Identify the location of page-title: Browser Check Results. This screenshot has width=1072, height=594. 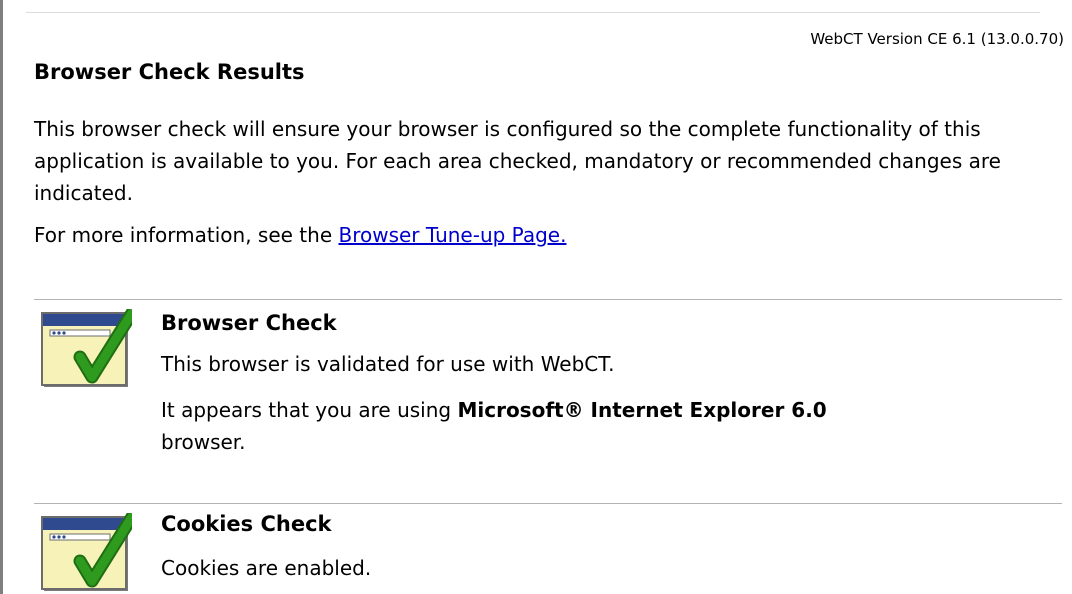
(169, 72).